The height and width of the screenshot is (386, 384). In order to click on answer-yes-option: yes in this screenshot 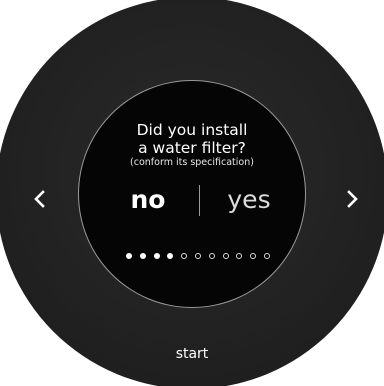, I will do `click(249, 200)`.